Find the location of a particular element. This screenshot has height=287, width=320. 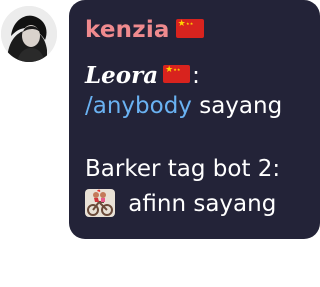

mention-colon: : is located at coordinates (196, 76).